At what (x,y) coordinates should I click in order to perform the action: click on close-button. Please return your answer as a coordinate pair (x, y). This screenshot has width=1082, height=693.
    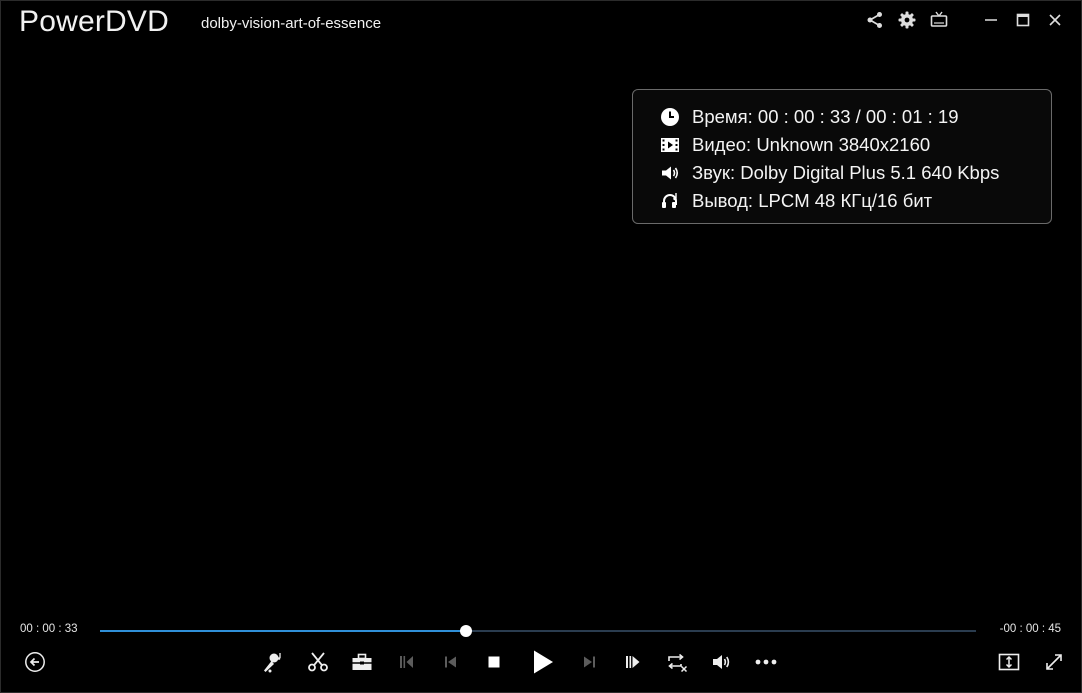
    Looking at the image, I should click on (1055, 20).